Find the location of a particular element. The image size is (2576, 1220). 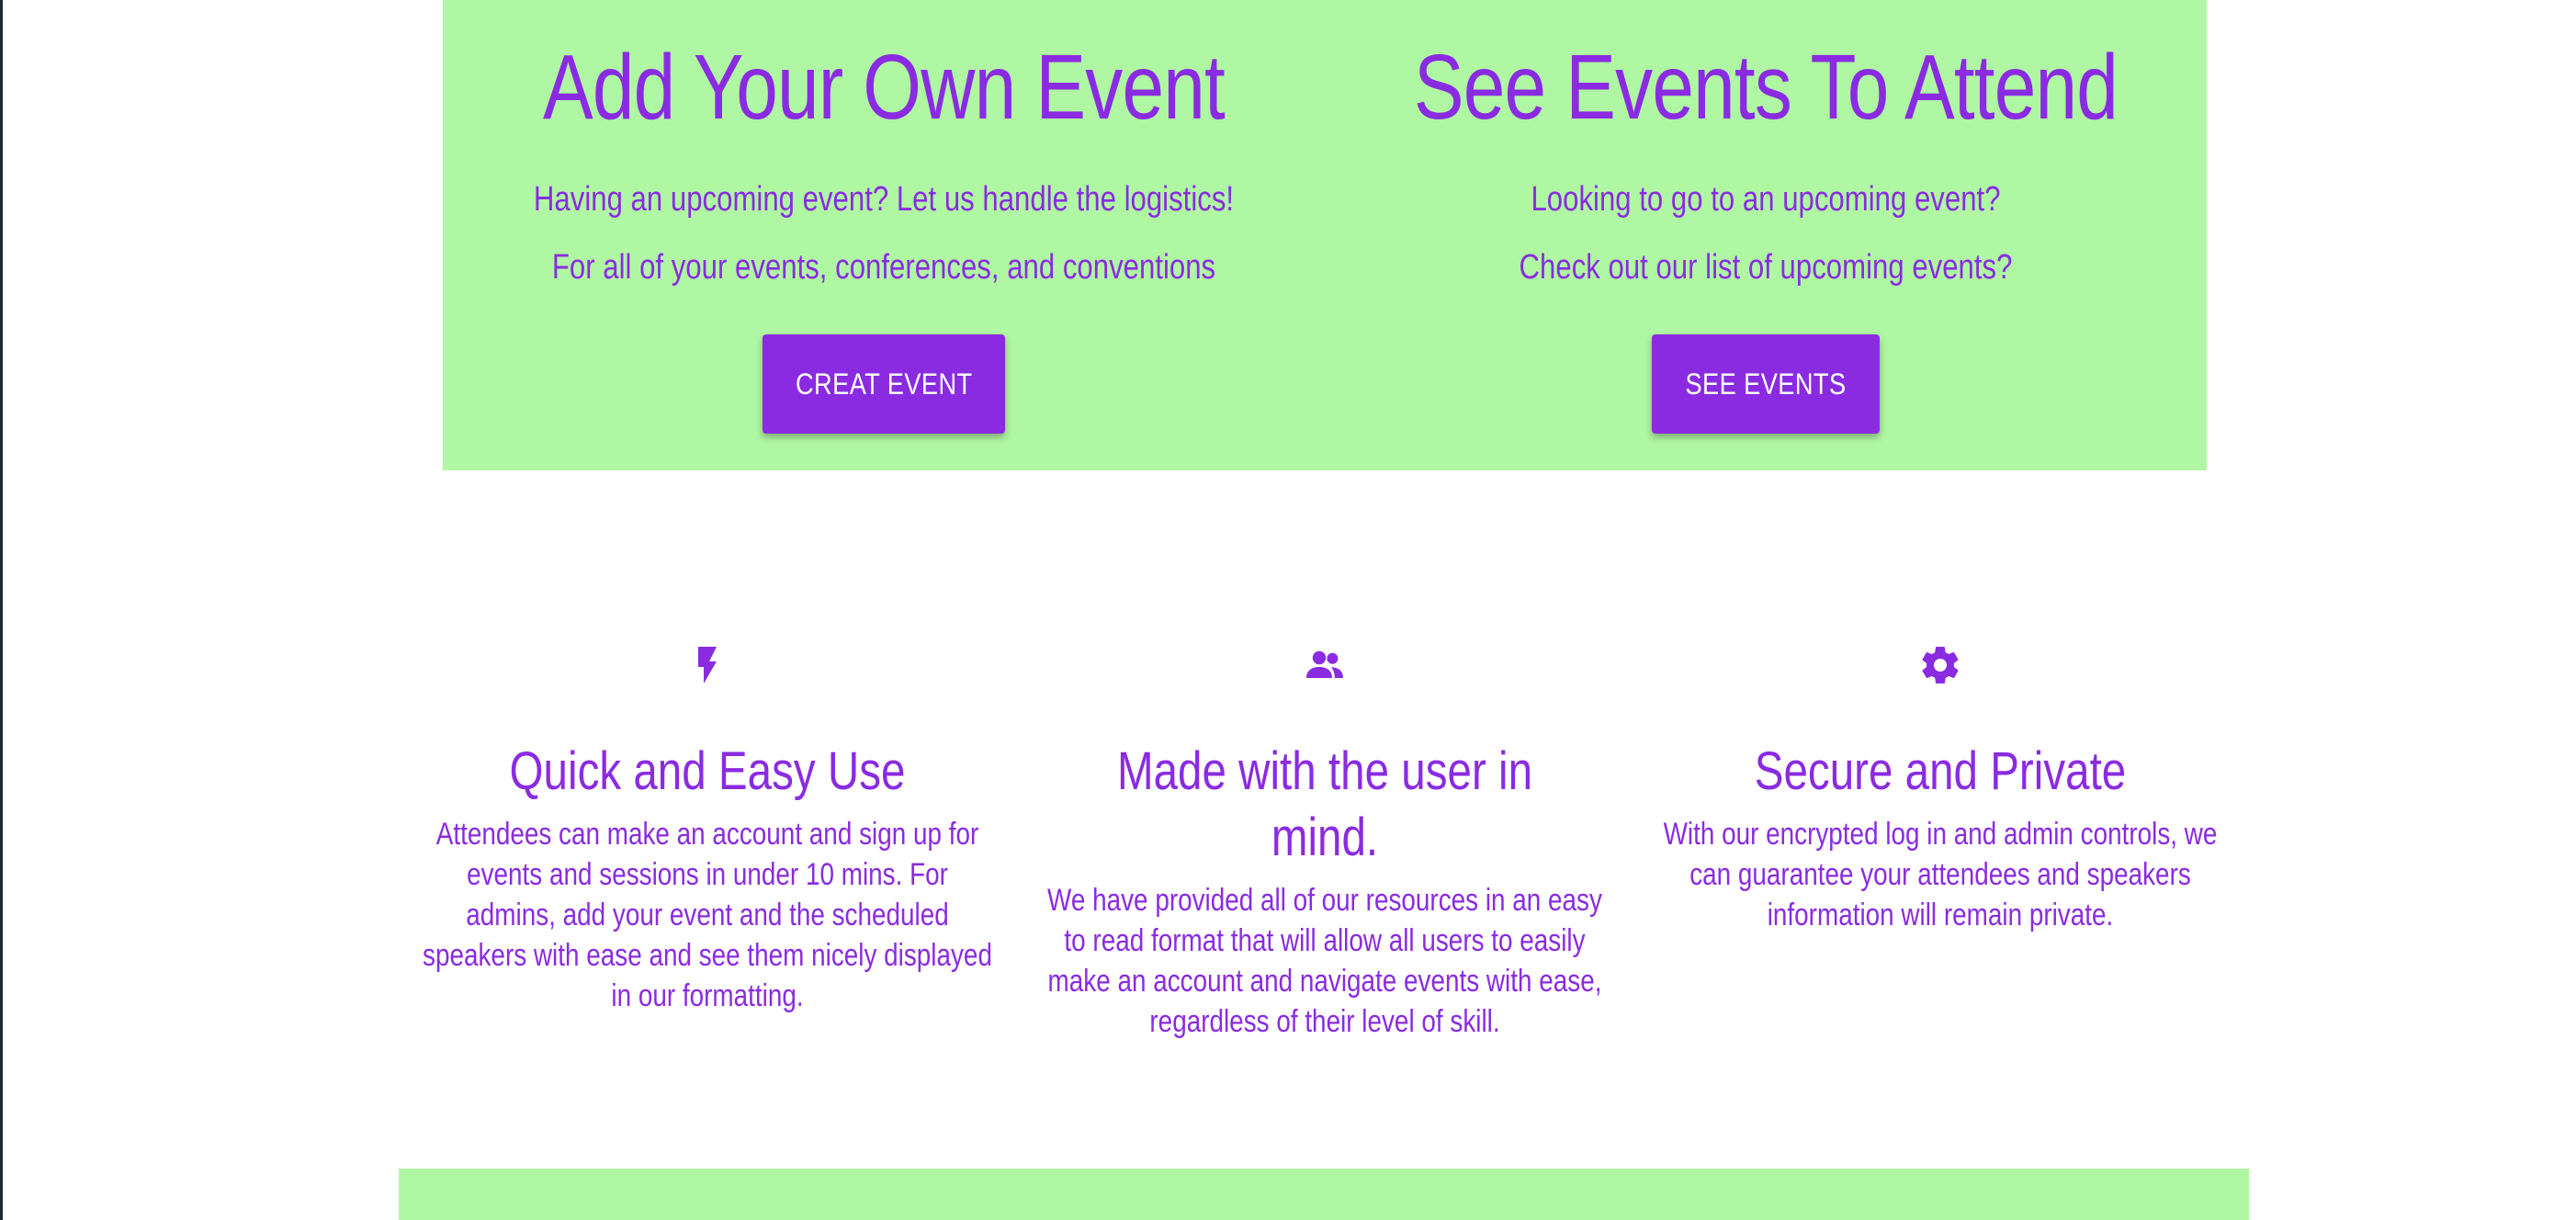

create-event-button-label: CREAT EVENT is located at coordinates (884, 384).